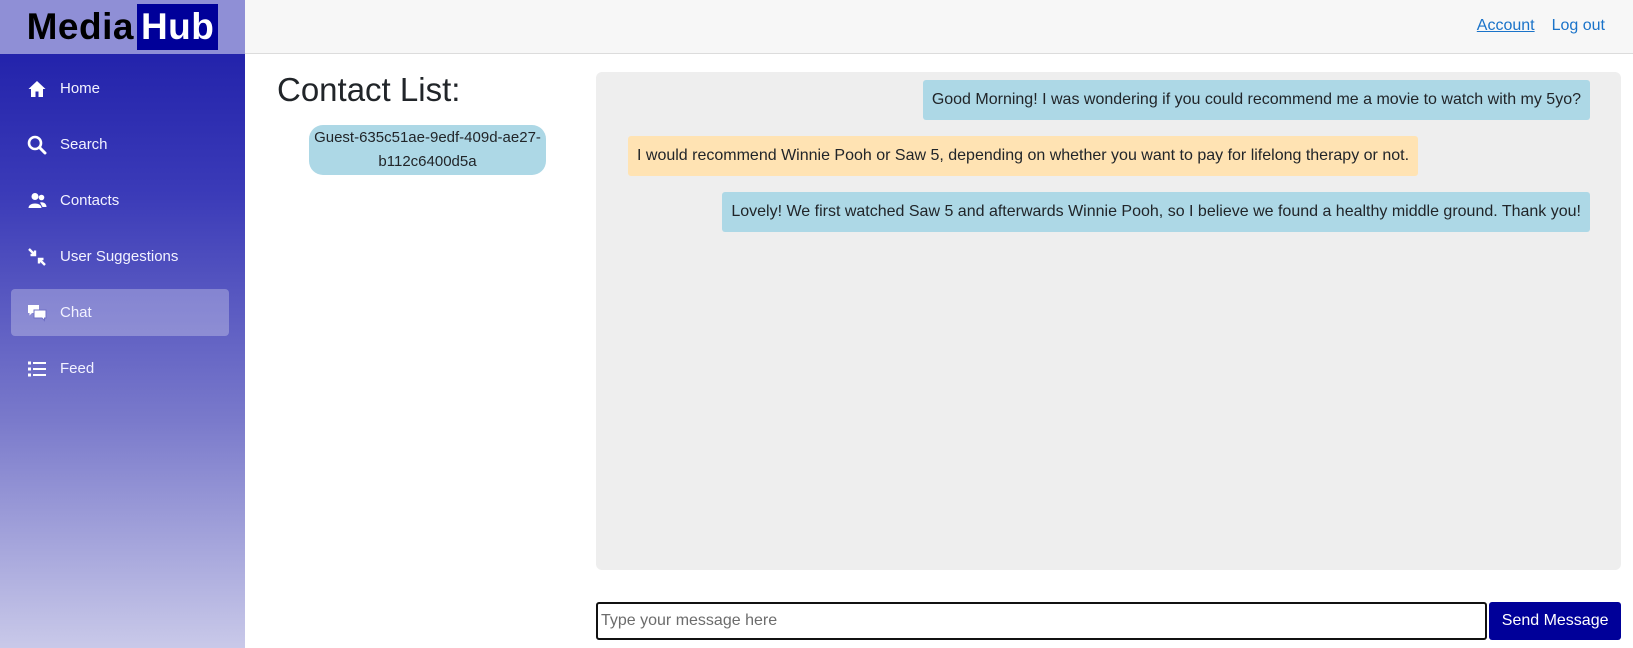  What do you see at coordinates (37, 201) in the screenshot?
I see `contacts-icon` at bounding box center [37, 201].